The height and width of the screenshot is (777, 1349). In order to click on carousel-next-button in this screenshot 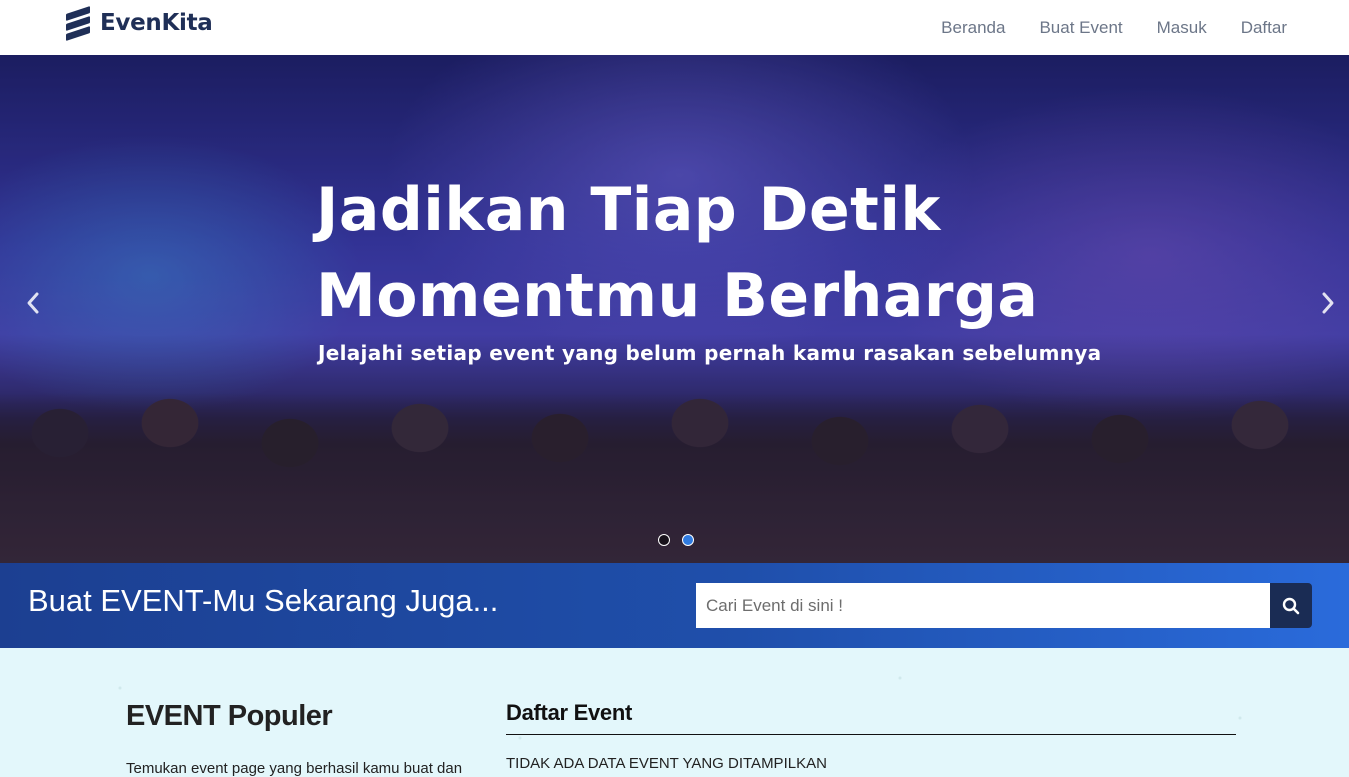, I will do `click(1328, 303)`.